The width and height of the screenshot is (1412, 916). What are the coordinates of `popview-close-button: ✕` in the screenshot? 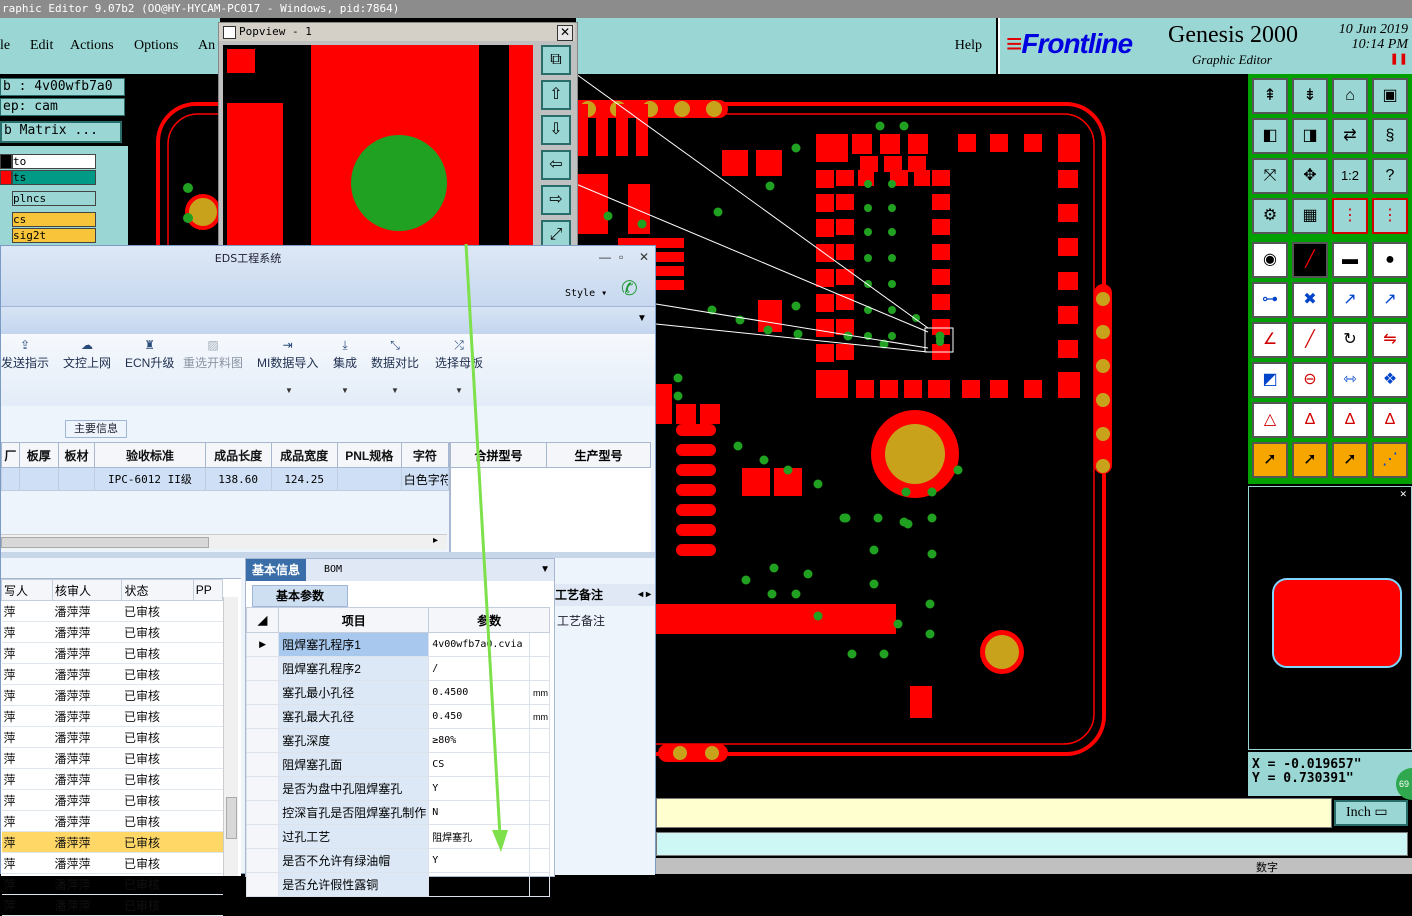 It's located at (565, 33).